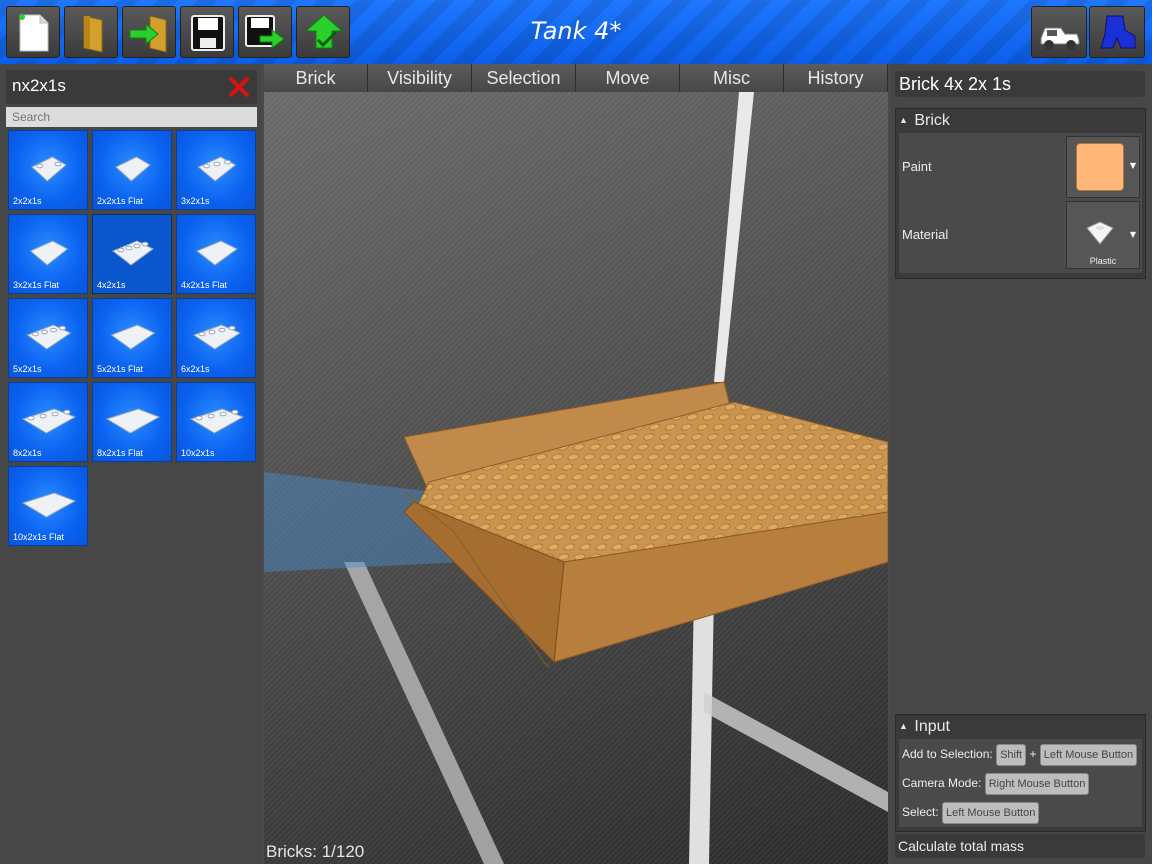 The image size is (1152, 864). What do you see at coordinates (315, 851) in the screenshot?
I see `brick-count: Bricks: 1/120` at bounding box center [315, 851].